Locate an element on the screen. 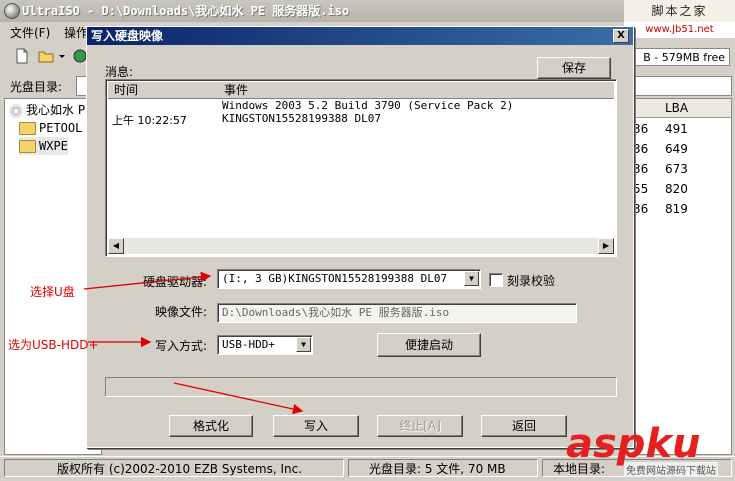  arrow-to-drive is located at coordinates (147, 280).